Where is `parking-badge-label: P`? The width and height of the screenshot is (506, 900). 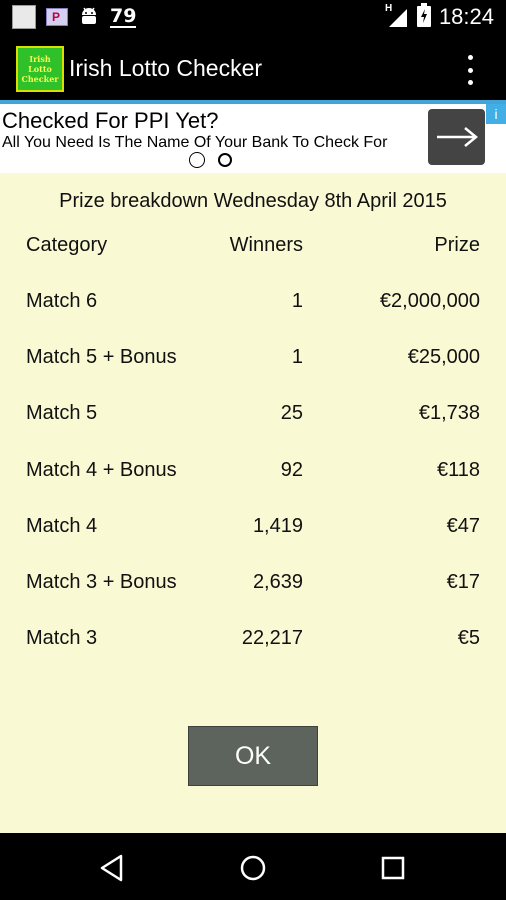
parking-badge-label: P is located at coordinates (56, 17).